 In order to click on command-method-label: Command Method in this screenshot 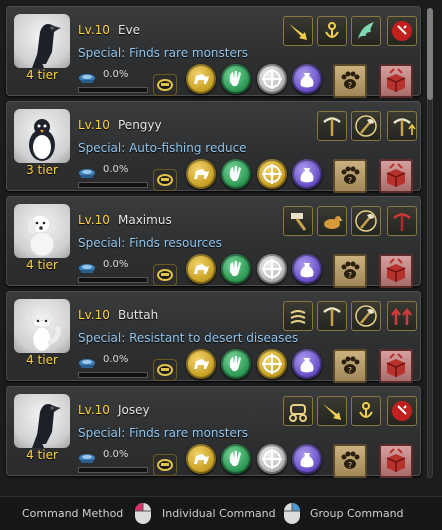, I will do `click(73, 513)`.